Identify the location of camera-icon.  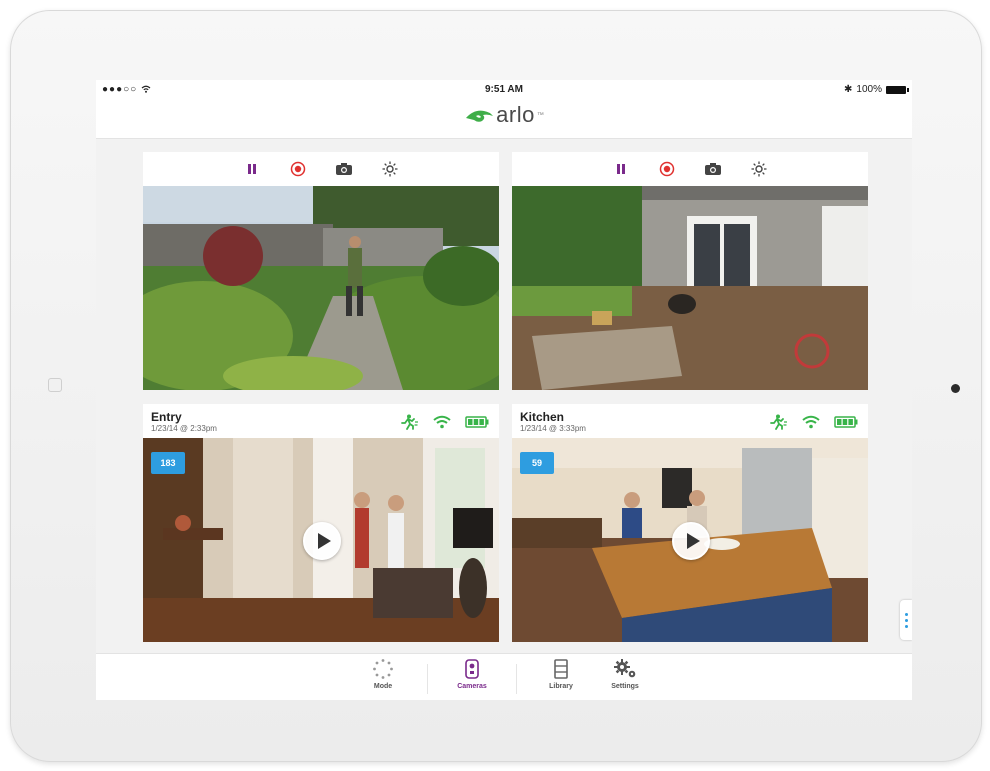
(472, 669).